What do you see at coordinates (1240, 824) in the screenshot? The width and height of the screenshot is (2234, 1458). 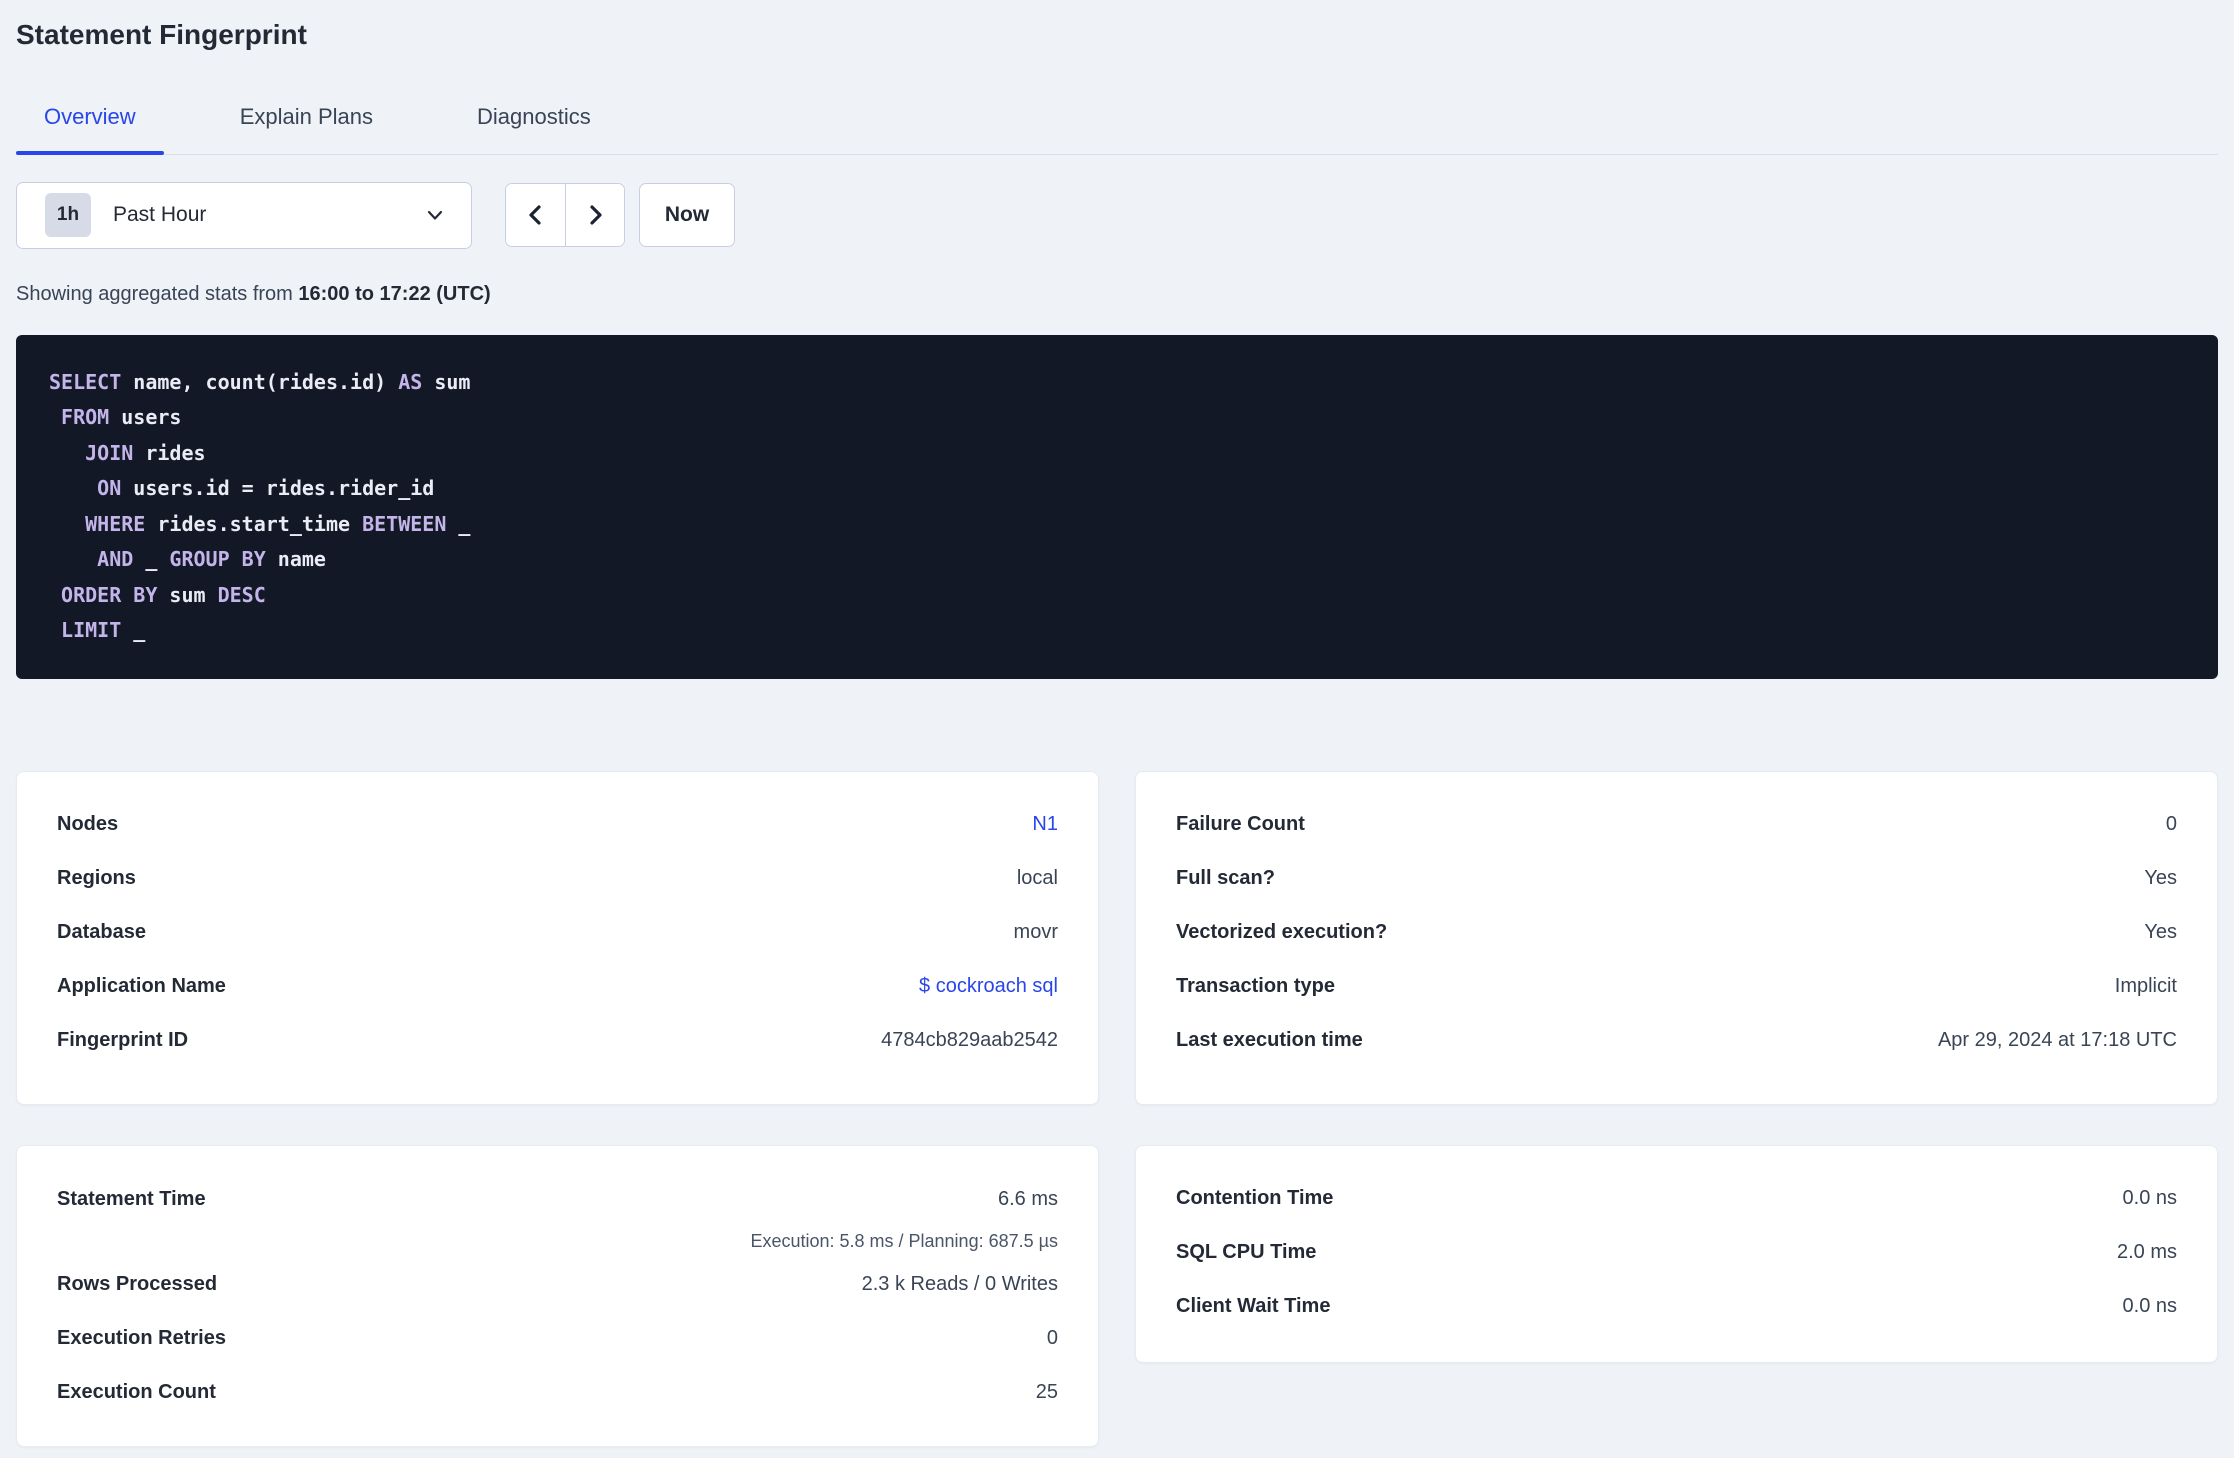 I see `stat-label: Failure Count` at bounding box center [1240, 824].